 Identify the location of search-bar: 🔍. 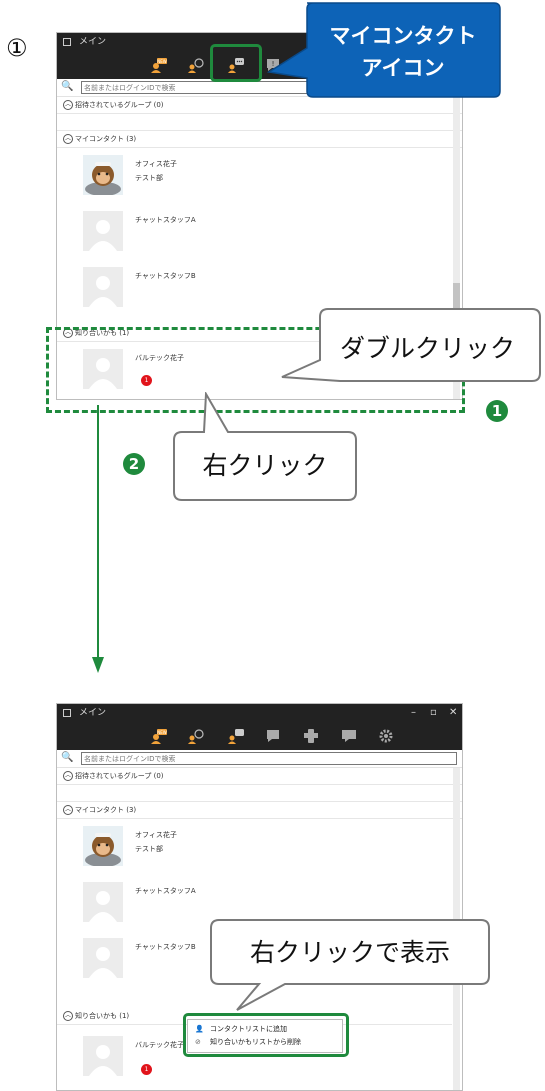
(259, 759).